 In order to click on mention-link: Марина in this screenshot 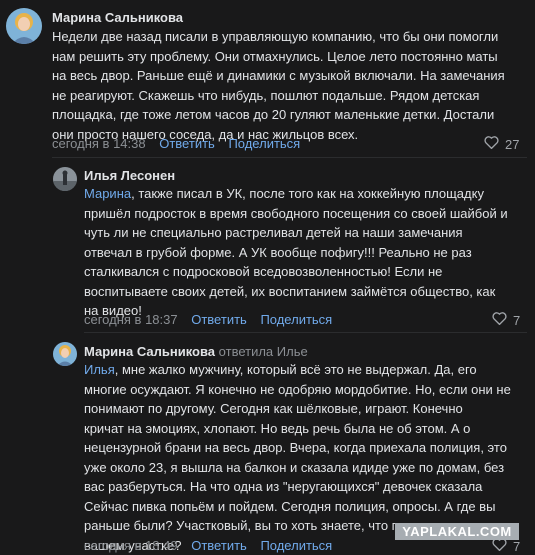, I will do `click(107, 193)`.